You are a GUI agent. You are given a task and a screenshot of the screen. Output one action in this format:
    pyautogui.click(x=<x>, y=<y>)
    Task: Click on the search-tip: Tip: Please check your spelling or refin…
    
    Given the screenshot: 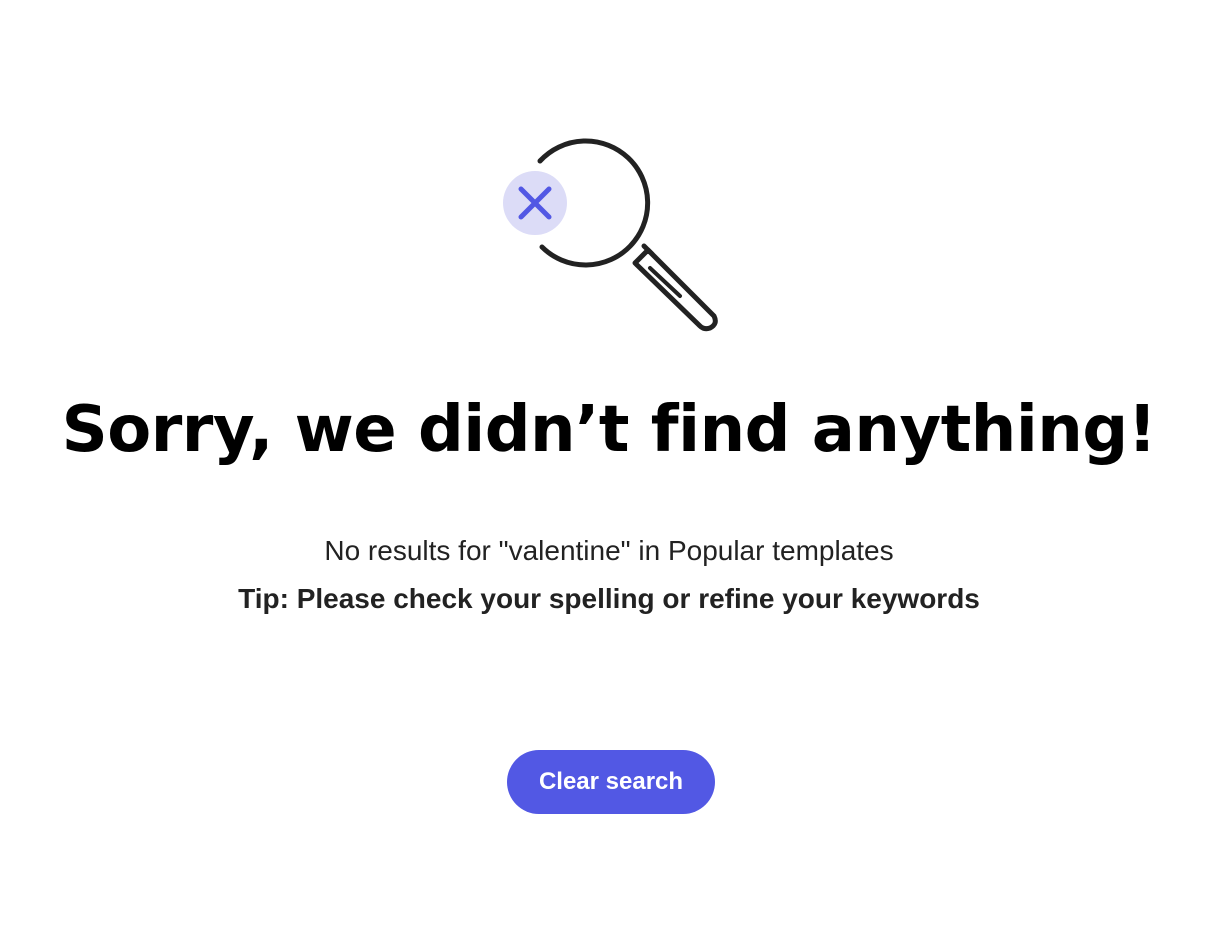 What is the action you would take?
    pyautogui.click(x=609, y=598)
    